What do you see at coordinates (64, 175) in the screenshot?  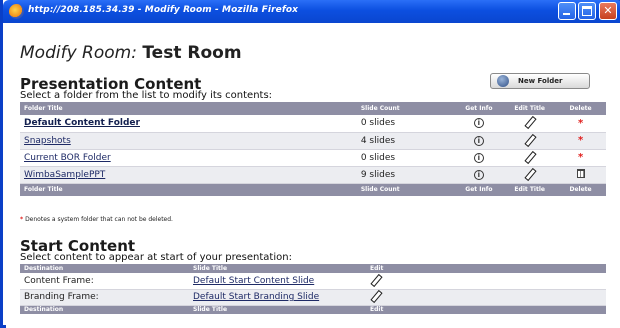 I see `folder-link: WimbaSamplePPT` at bounding box center [64, 175].